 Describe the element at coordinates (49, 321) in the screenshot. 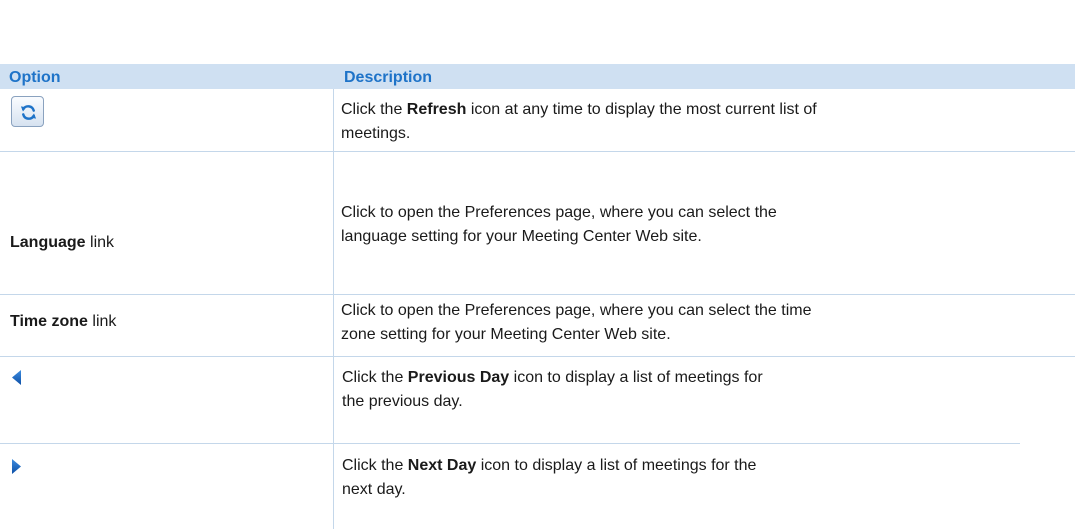

I see `time-zone-link: Time zone` at that location.